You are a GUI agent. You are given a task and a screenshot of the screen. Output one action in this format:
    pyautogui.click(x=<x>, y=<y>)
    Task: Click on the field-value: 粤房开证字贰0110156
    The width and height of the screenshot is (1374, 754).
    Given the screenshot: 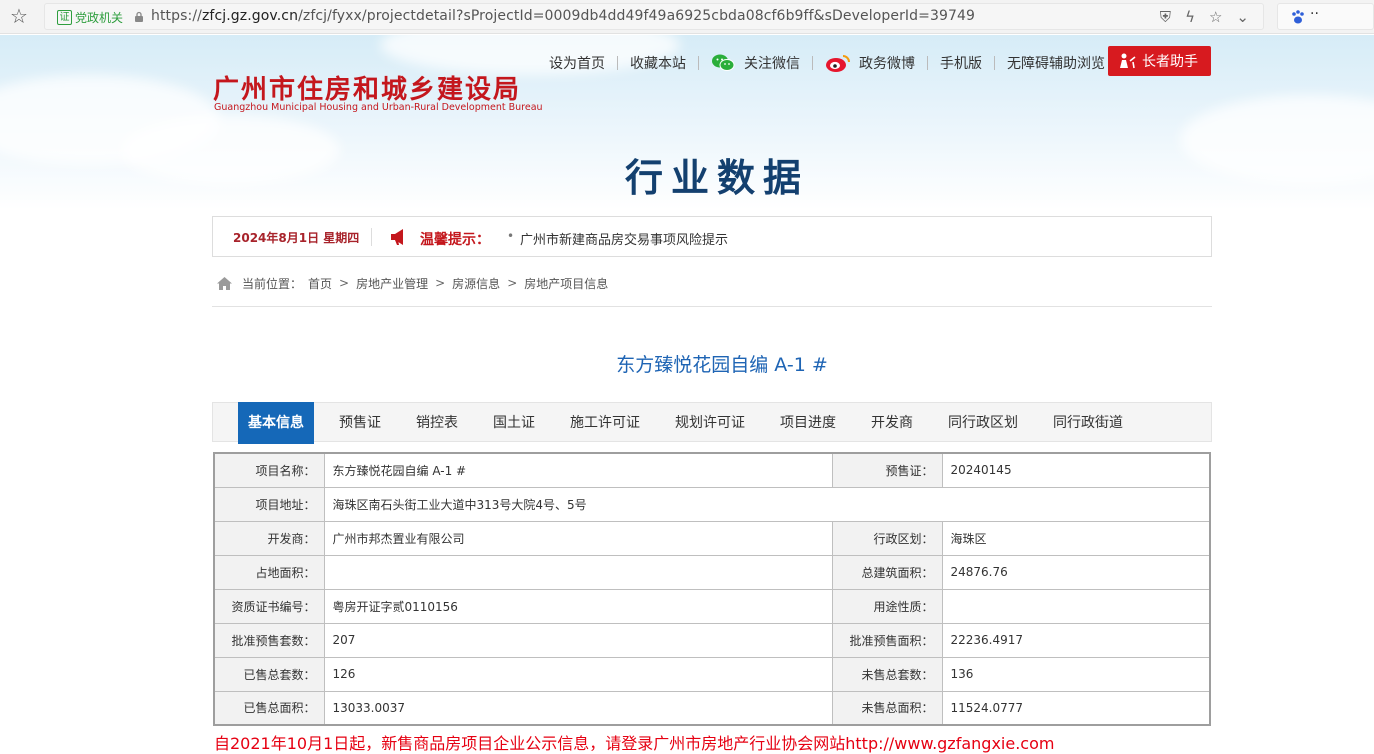 What is the action you would take?
    pyautogui.click(x=578, y=606)
    